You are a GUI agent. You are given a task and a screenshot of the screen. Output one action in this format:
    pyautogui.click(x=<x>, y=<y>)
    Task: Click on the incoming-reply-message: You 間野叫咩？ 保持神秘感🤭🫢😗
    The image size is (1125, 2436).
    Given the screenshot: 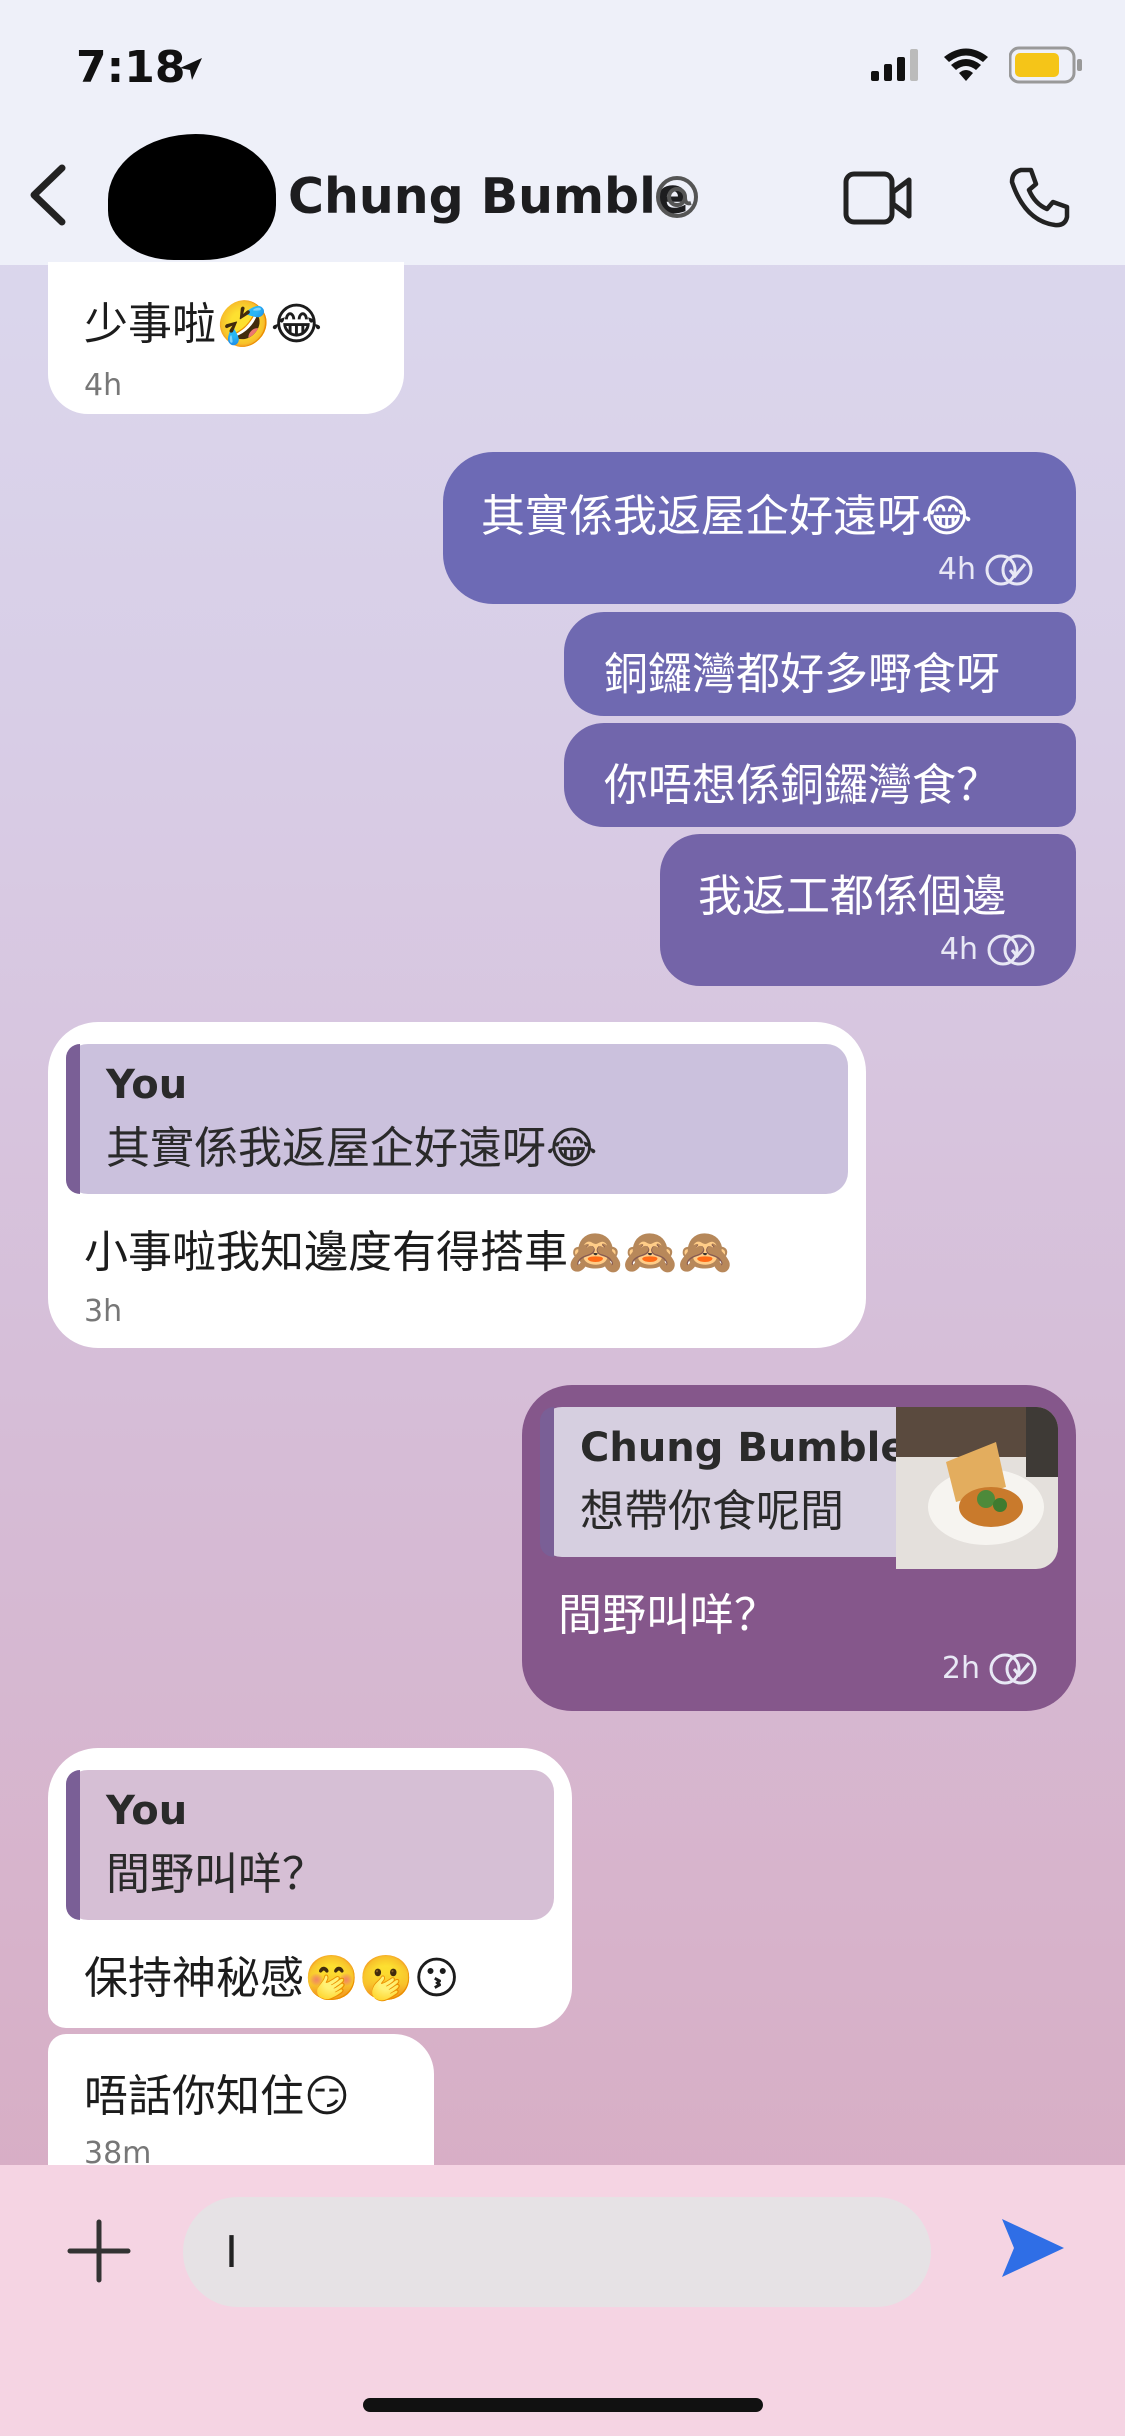 What is the action you would take?
    pyautogui.click(x=310, y=1888)
    